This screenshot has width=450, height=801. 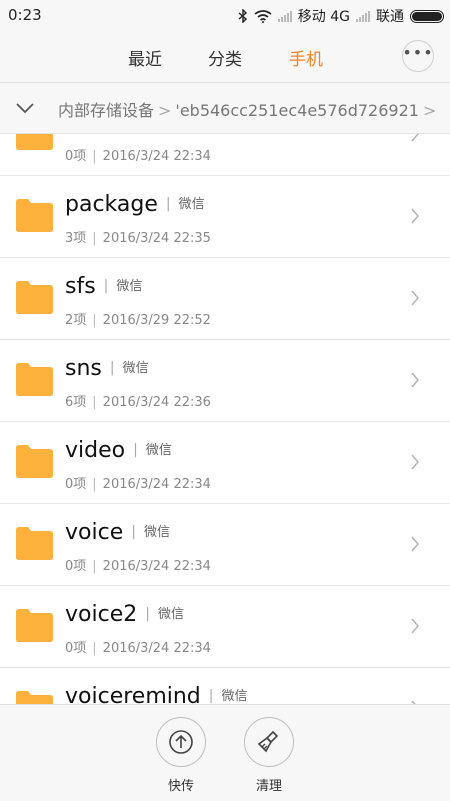 I want to click on file-row: voiceremind | 微信 |, so click(x=225, y=686).